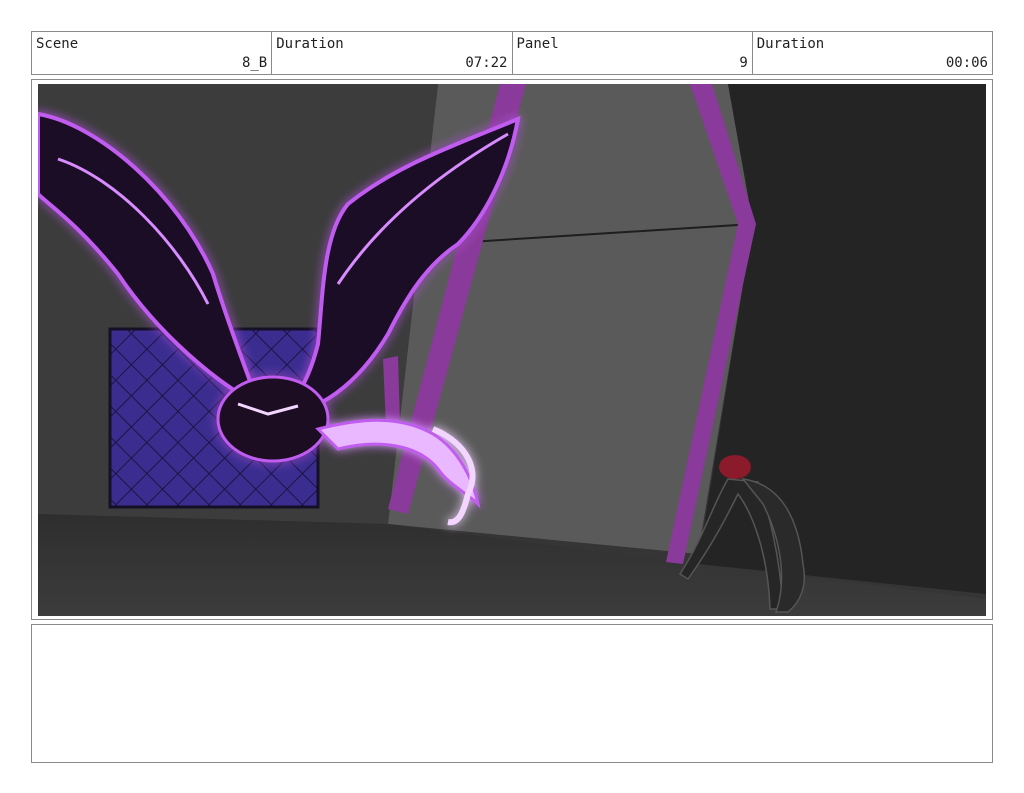 This screenshot has height=793, width=1024. Describe the element at coordinates (966, 63) in the screenshot. I see `panel-duration-value: 00:06` at that location.